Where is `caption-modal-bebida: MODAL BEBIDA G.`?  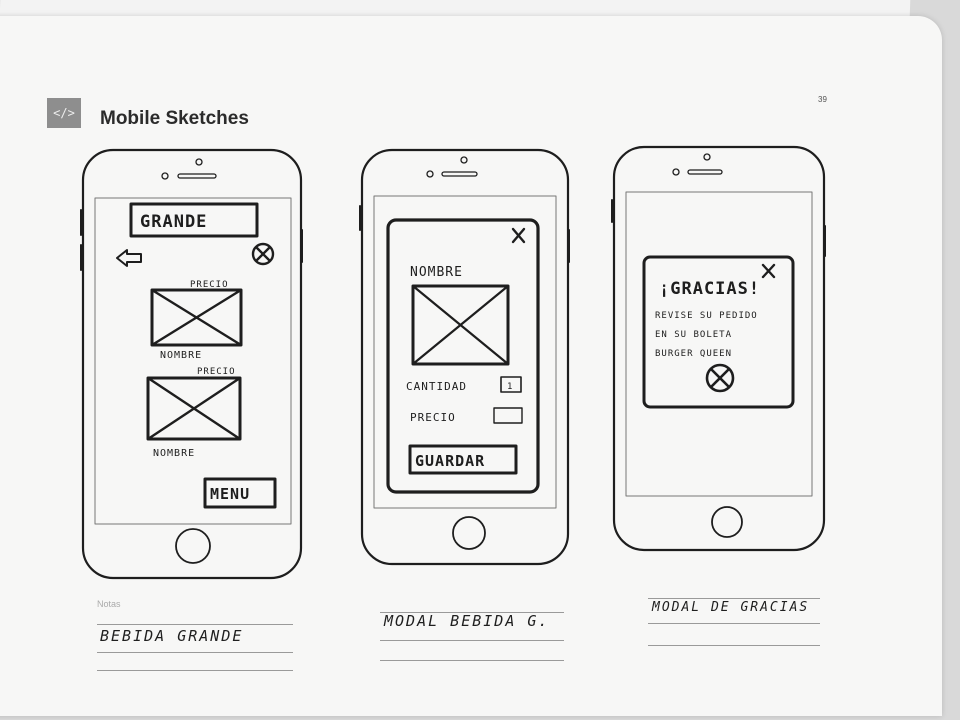 caption-modal-bebida: MODAL BEBIDA G. is located at coordinates (467, 621).